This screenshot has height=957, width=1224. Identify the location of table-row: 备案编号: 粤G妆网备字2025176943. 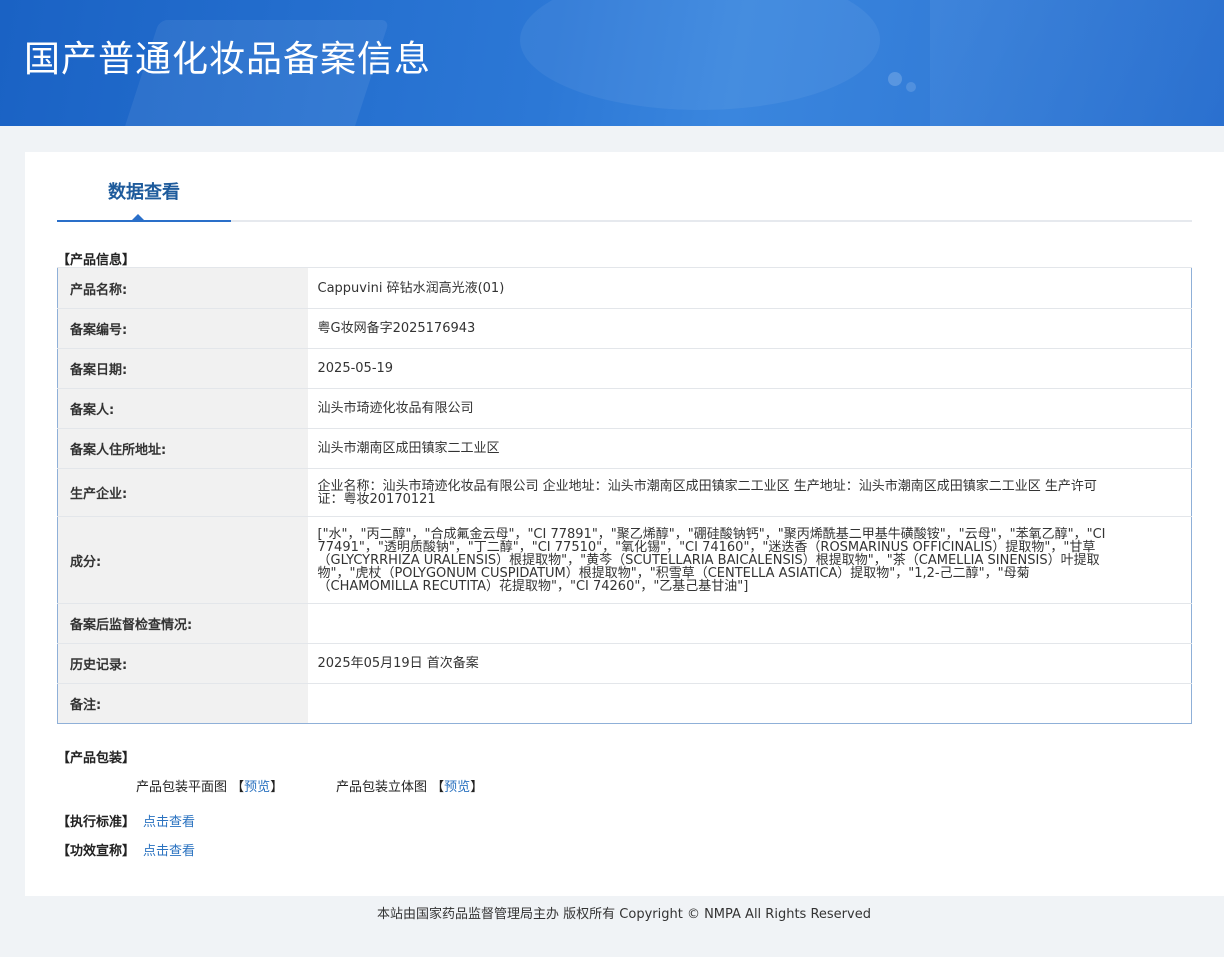
(624, 328).